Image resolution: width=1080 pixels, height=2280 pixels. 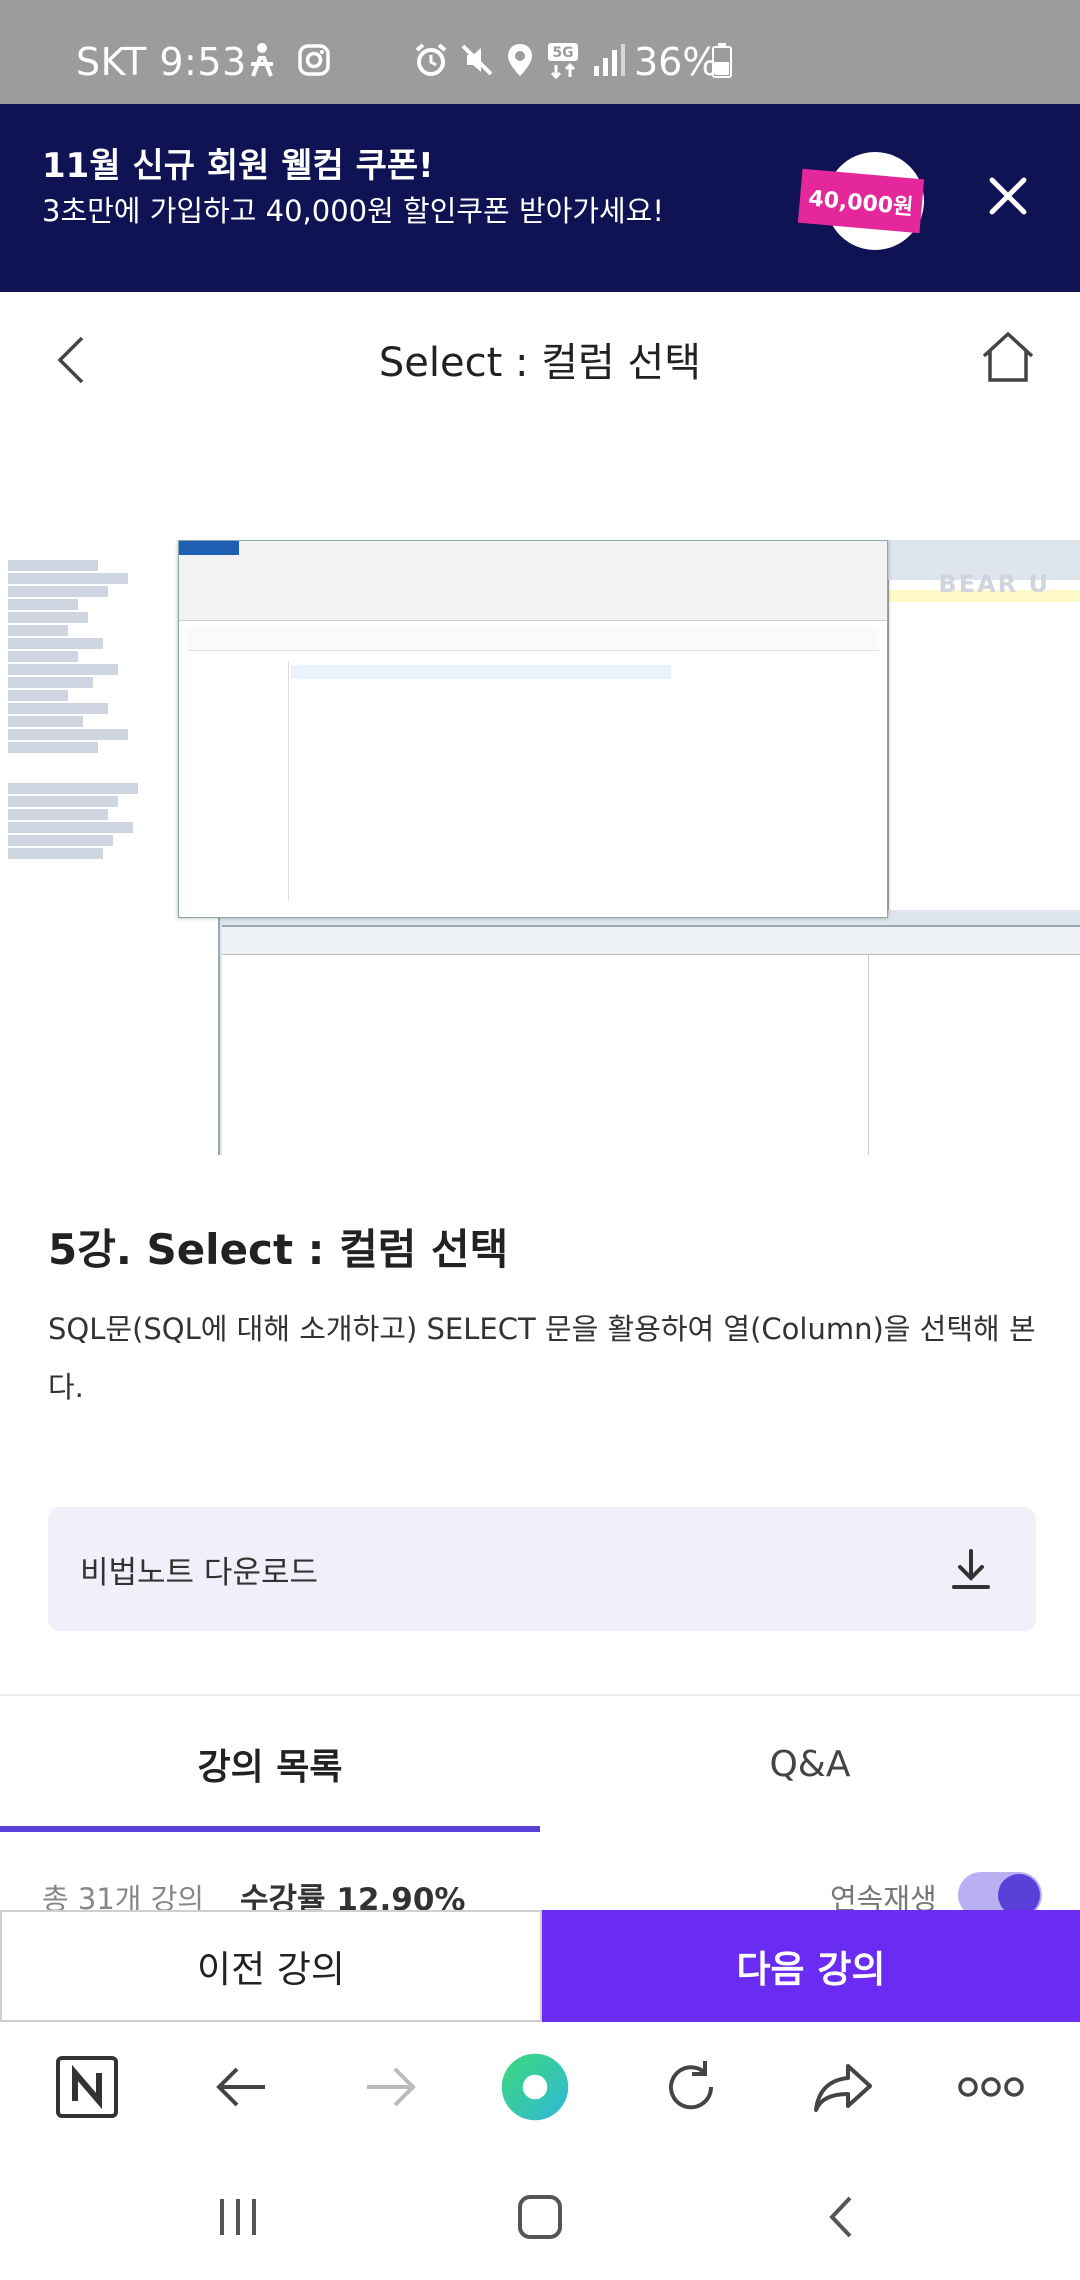 I want to click on system-back-icon, so click(x=842, y=2217).